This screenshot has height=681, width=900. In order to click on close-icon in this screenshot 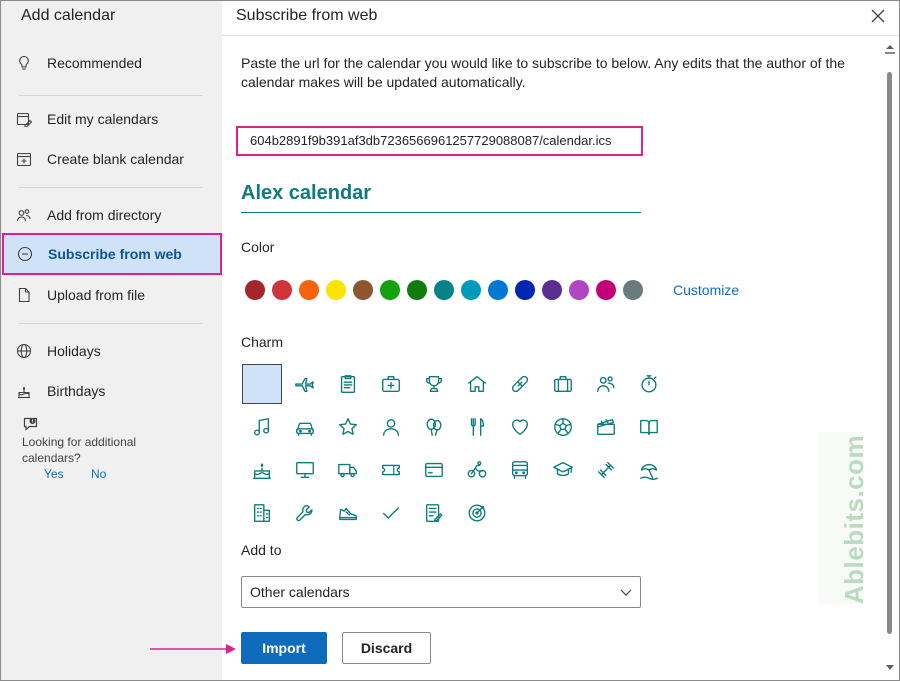, I will do `click(878, 16)`.